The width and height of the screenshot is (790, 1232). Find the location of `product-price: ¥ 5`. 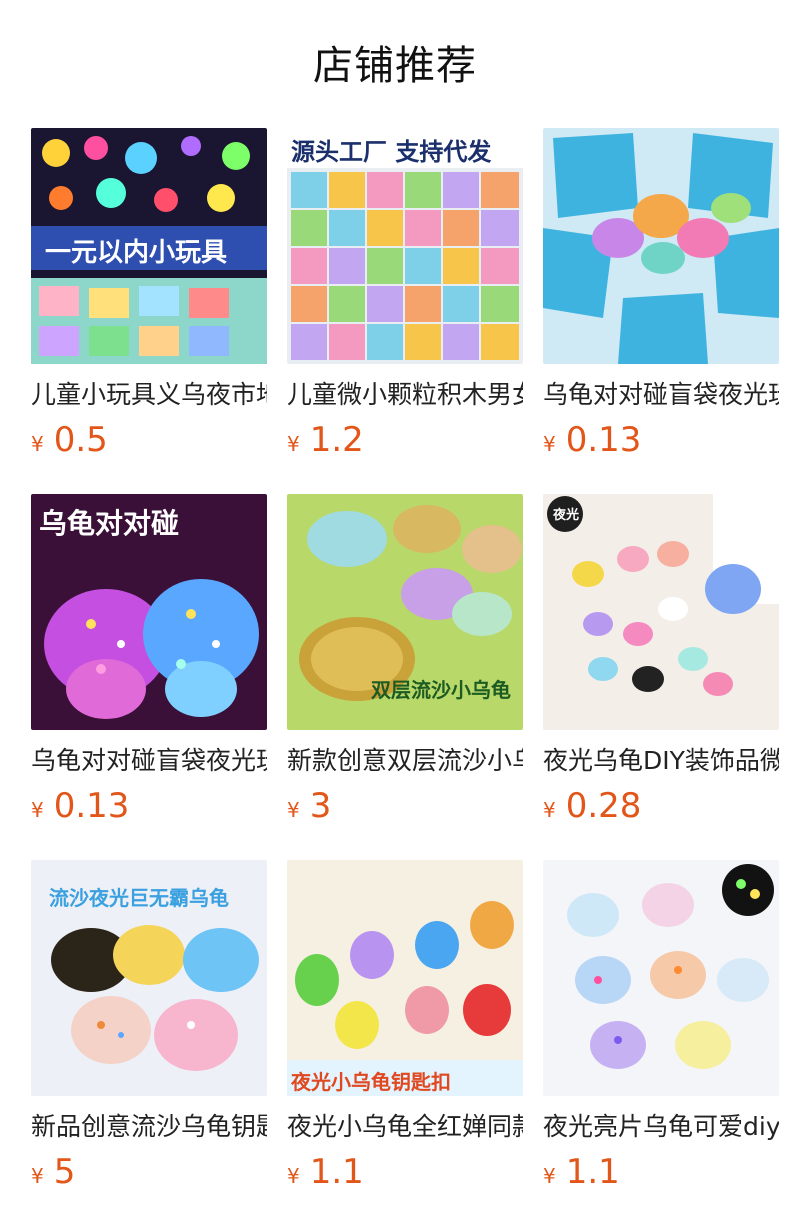

product-price: ¥ 5 is located at coordinates (149, 1172).